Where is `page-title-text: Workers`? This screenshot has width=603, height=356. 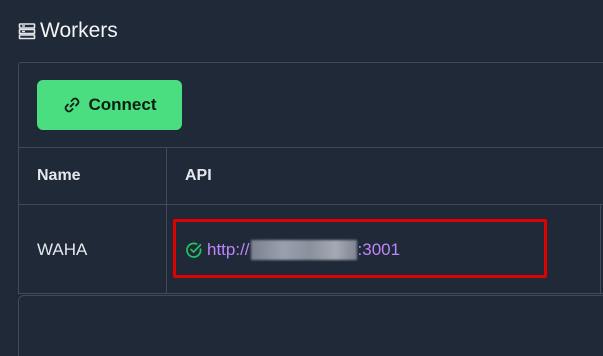 page-title-text: Workers is located at coordinates (79, 30).